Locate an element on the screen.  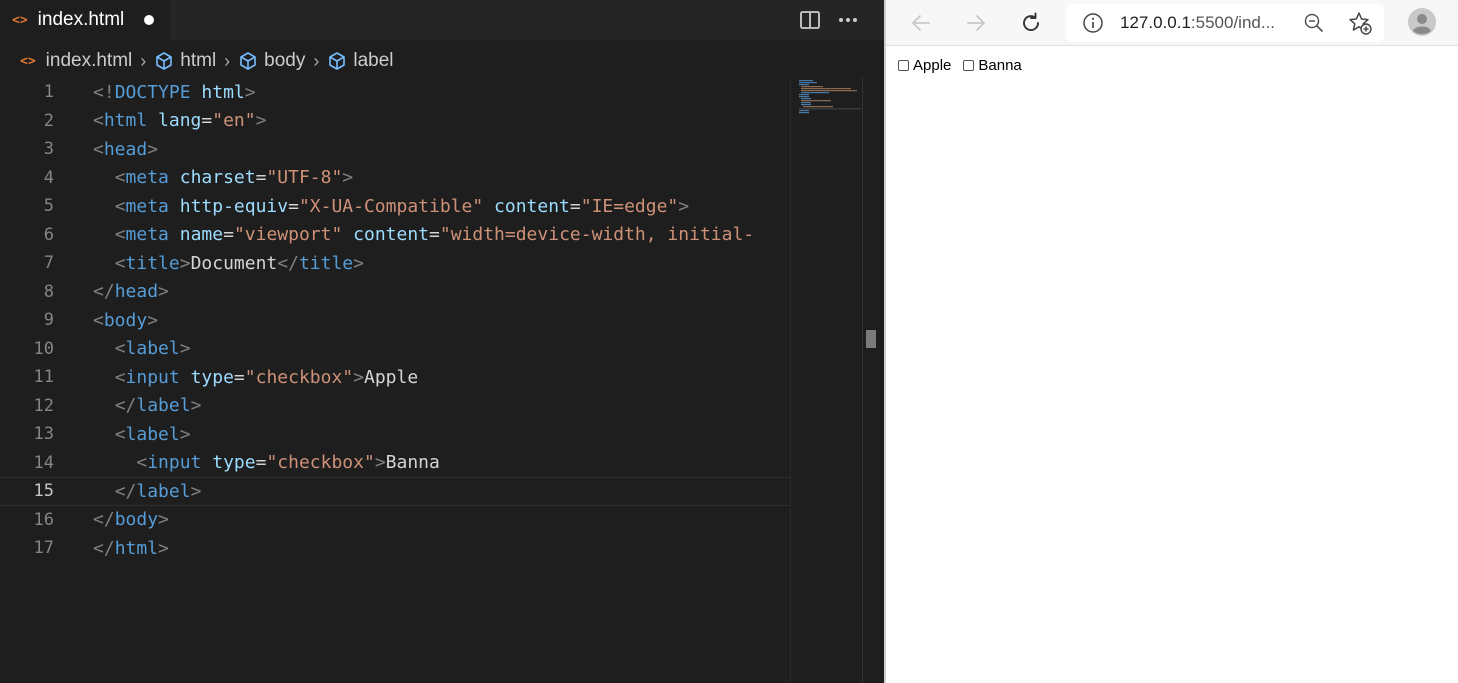
code-line: 9 <body> is located at coordinates (395, 320).